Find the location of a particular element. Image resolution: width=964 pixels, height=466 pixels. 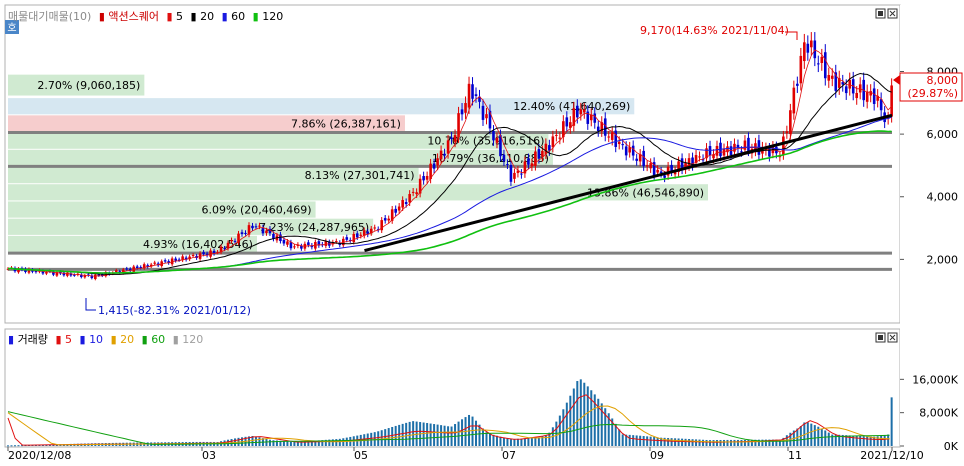

volume-profile-legend: 매물대기매물(10) is located at coordinates (49, 16).